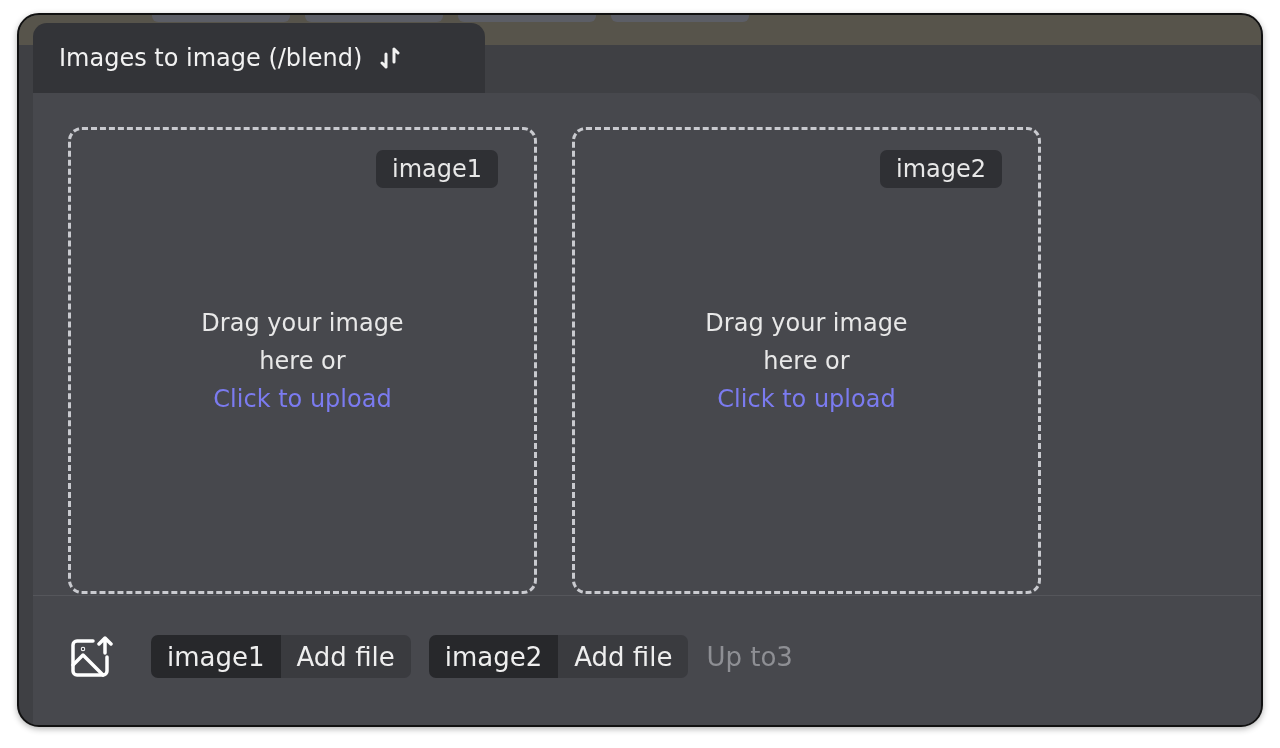  I want to click on file-limit-text: Up to3, so click(749, 656).